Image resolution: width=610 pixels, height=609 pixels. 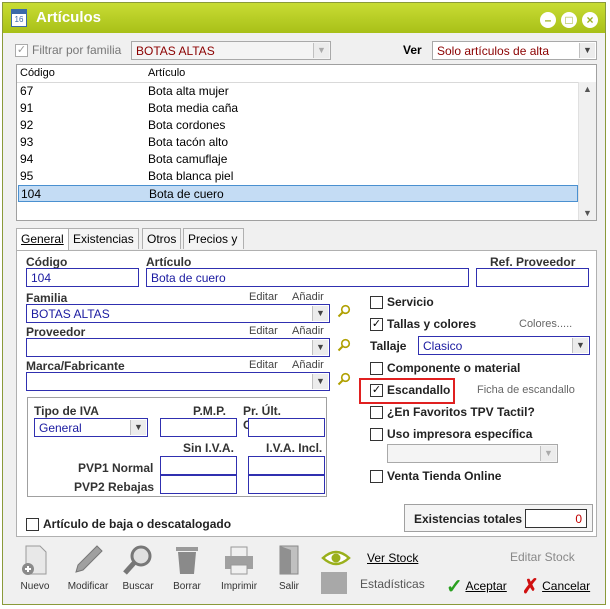 What do you see at coordinates (298, 159) in the screenshot?
I see `table-row: 94 Bota camuflaje` at bounding box center [298, 159].